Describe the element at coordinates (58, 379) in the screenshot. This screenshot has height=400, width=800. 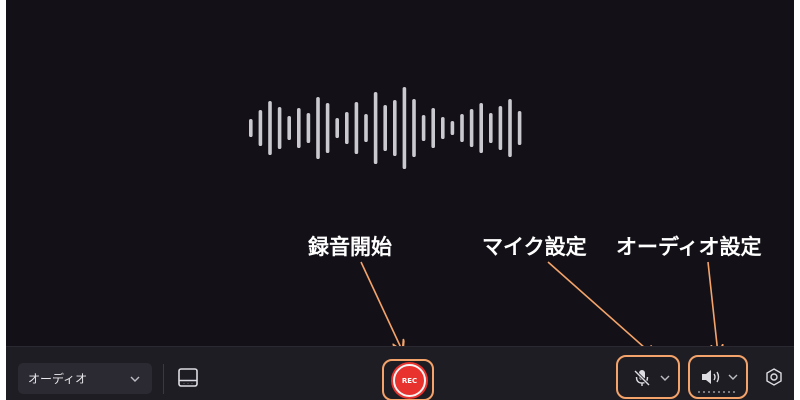
I see `source-select-value: オーディオ` at that location.